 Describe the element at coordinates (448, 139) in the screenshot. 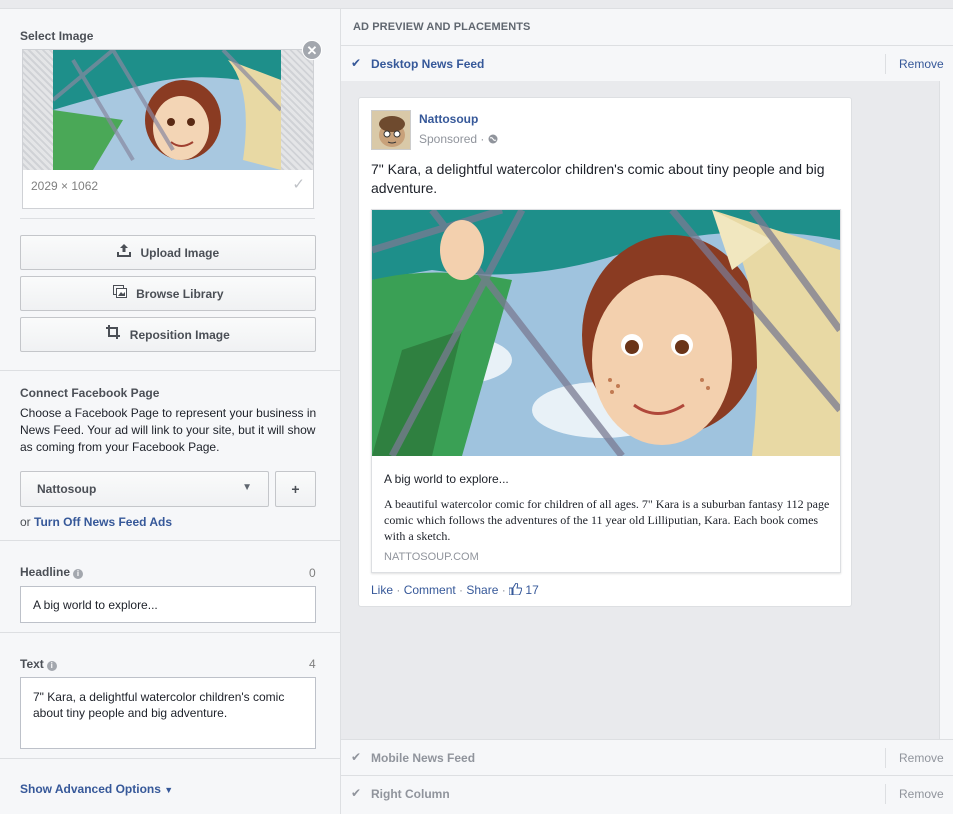

I see `sponsored-text: Sponsored` at that location.